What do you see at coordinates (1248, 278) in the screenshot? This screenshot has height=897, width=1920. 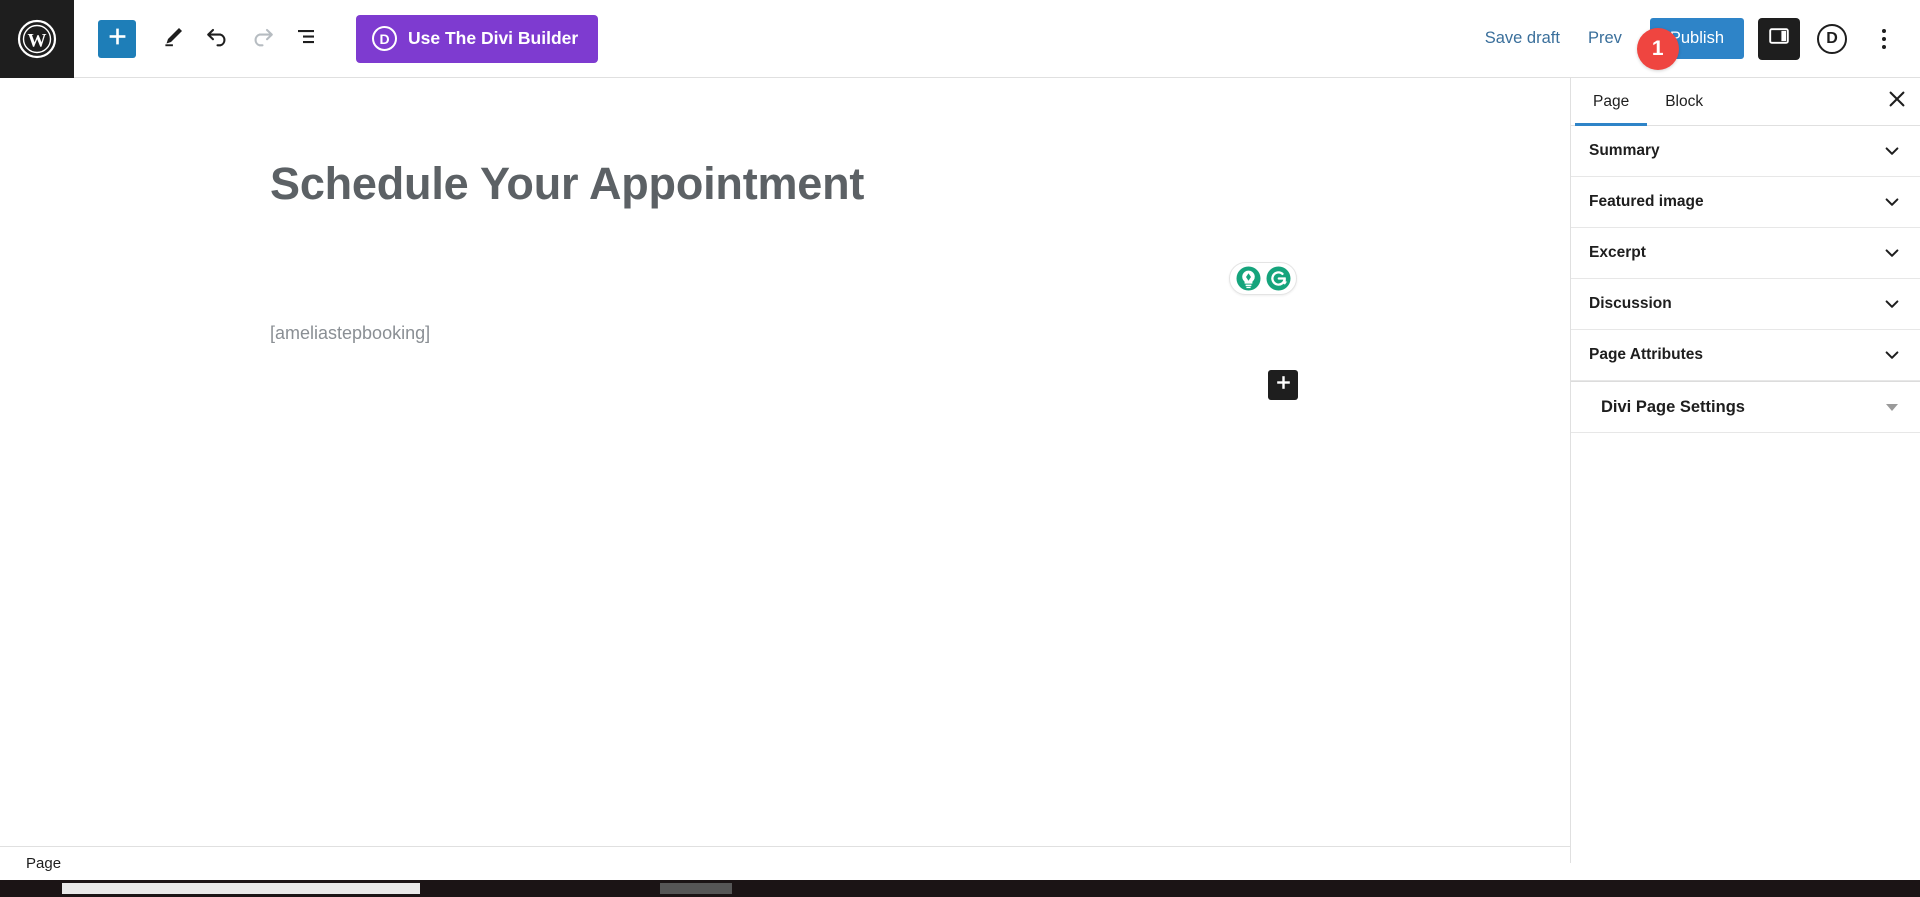 I see `grammarly-lightbulb-icon` at bounding box center [1248, 278].